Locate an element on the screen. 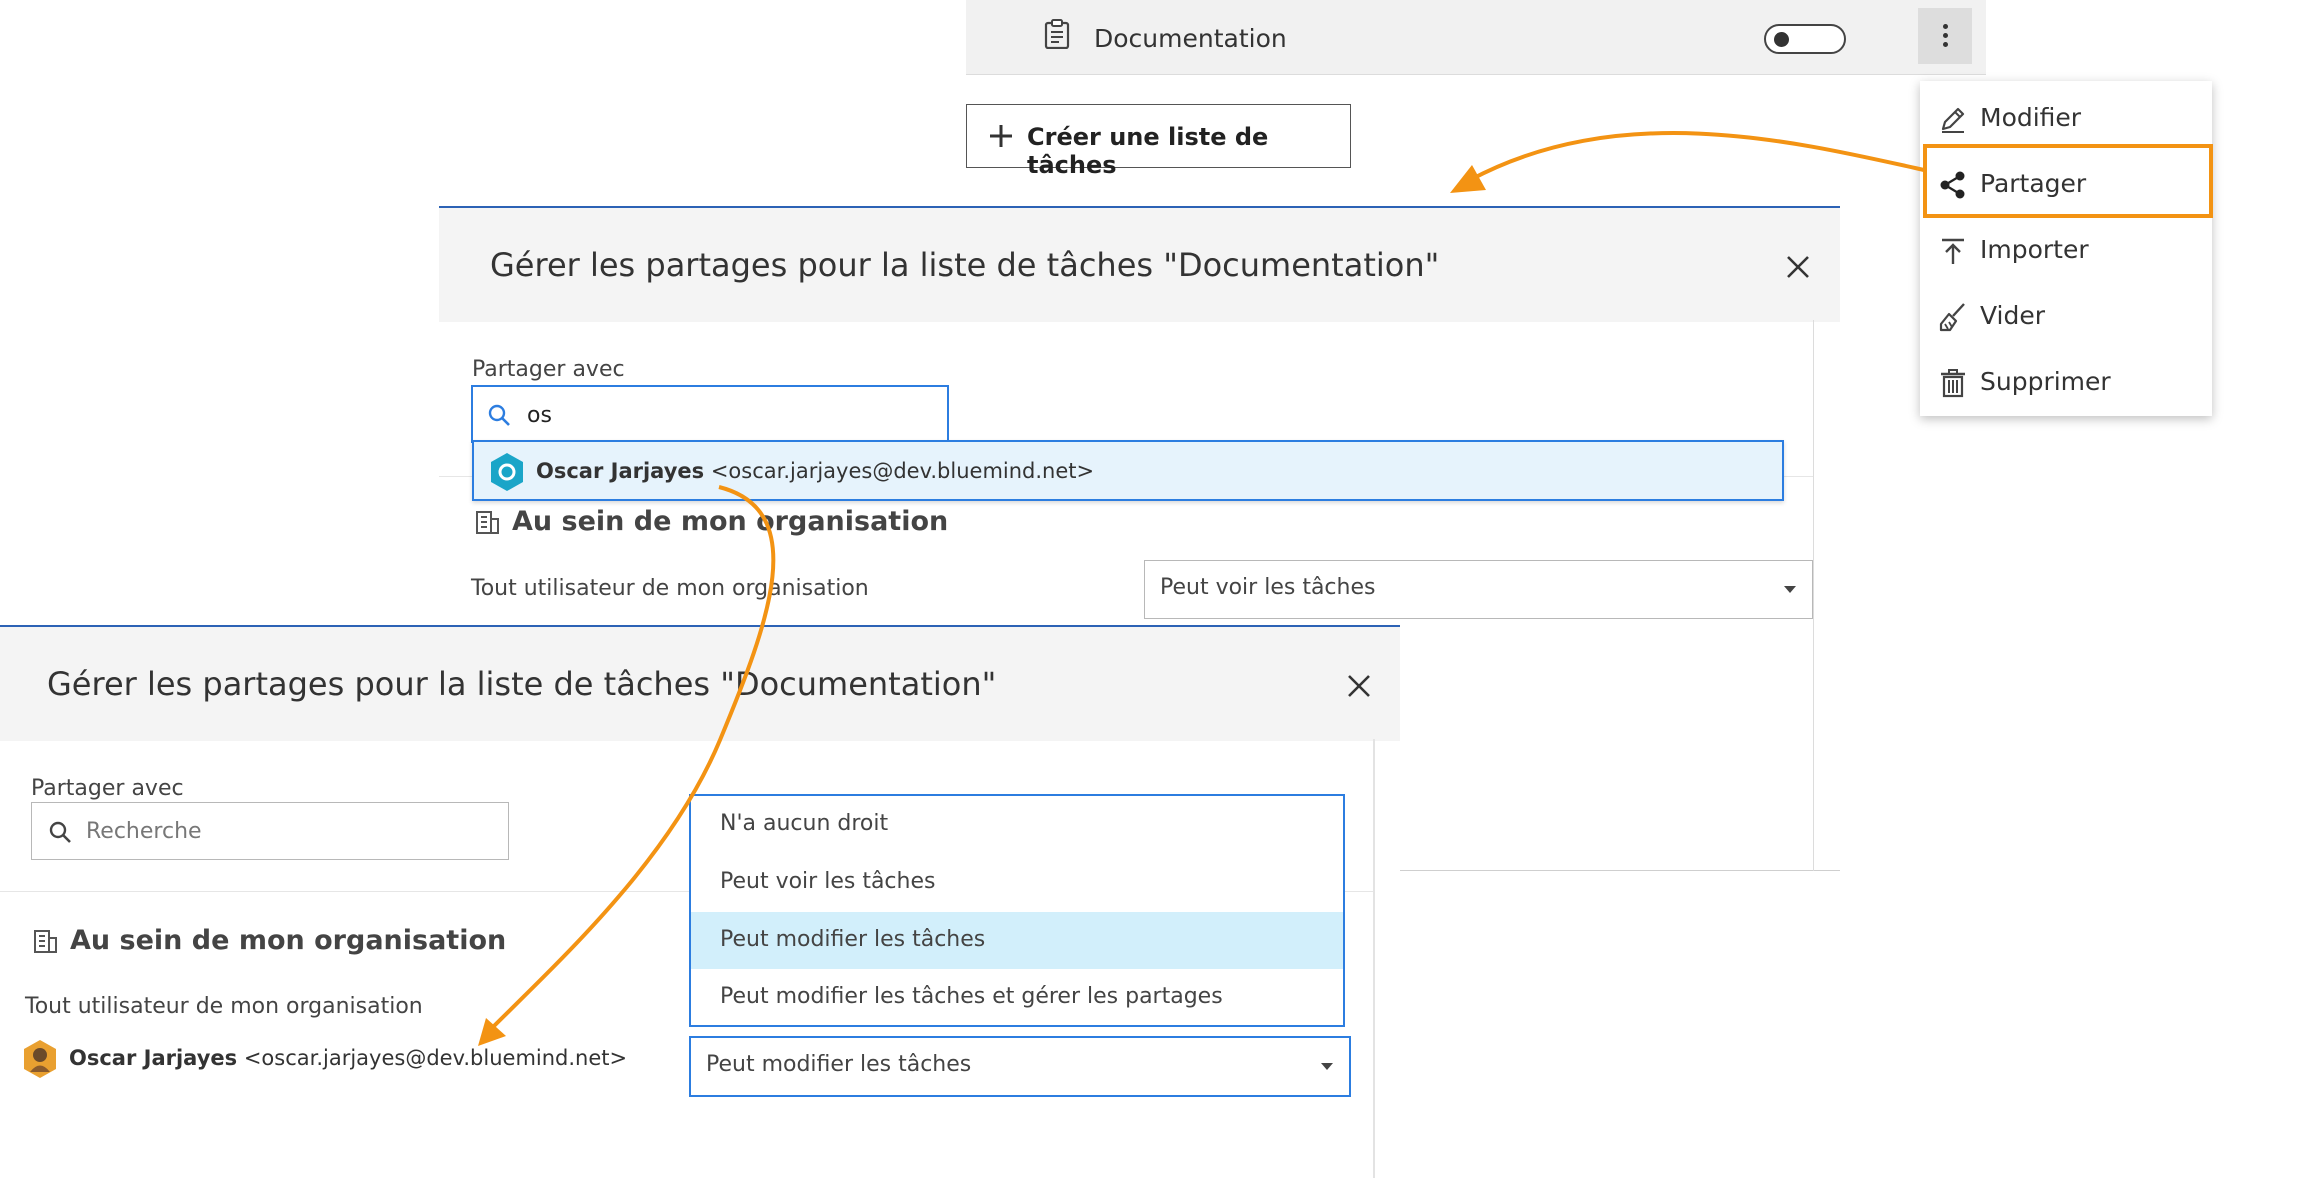  menu-item-importer: Importer is located at coordinates (2066, 250).